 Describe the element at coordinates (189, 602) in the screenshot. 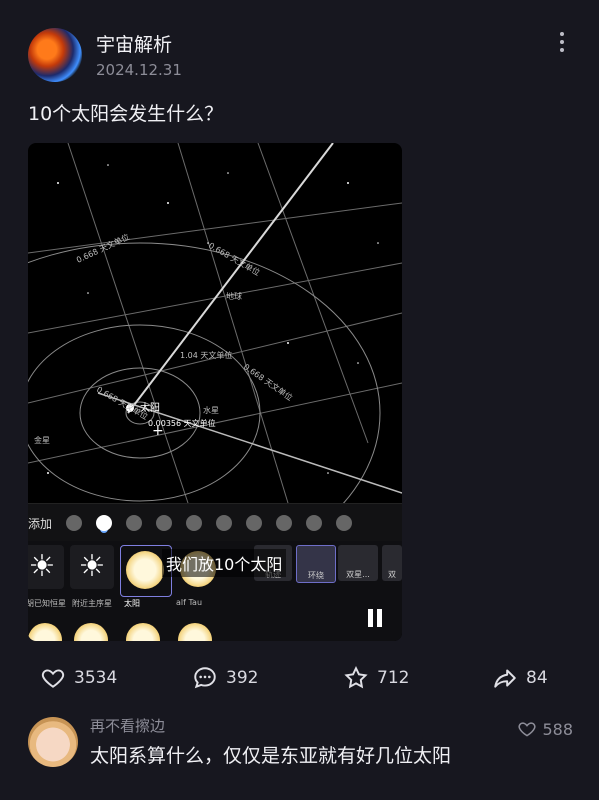

I see `tile-label-4: alf Tau` at that location.